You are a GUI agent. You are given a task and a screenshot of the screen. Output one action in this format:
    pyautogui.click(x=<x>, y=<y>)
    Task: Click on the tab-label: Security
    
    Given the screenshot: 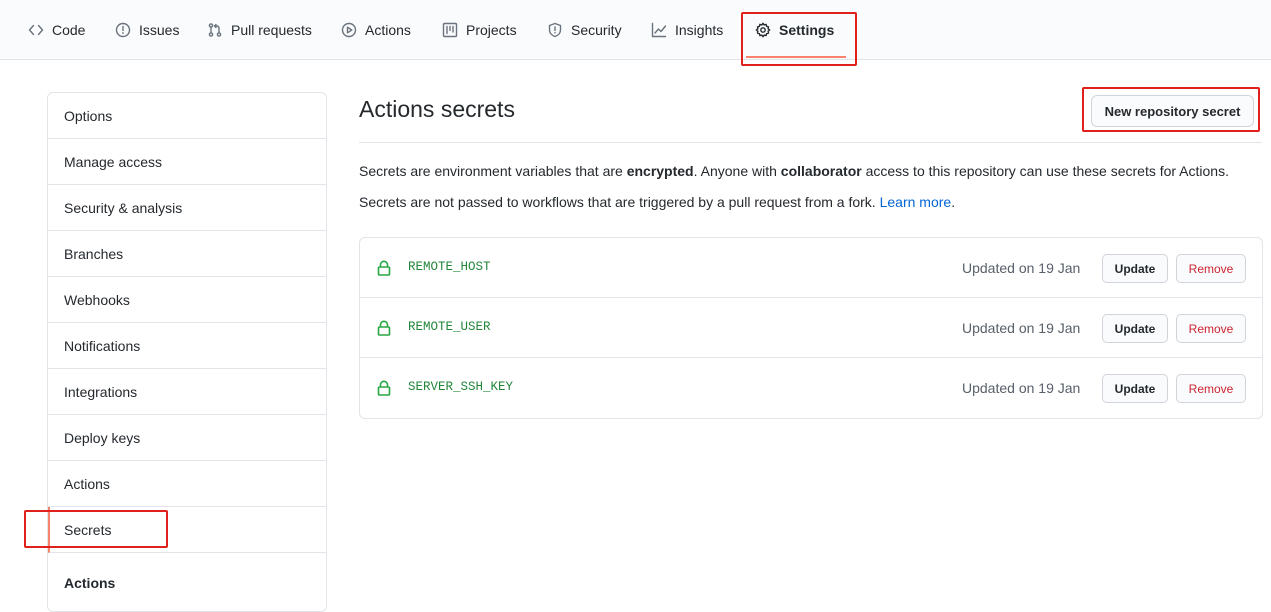 What is the action you would take?
    pyautogui.click(x=596, y=30)
    